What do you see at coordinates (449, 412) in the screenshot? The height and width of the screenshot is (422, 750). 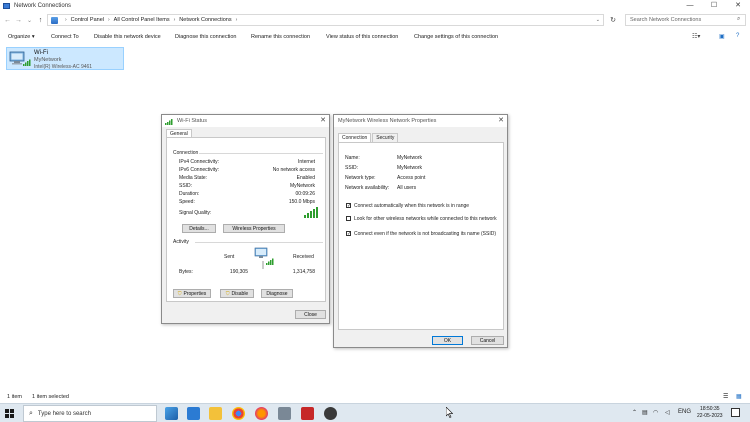 I see `mouse-cursor-icon` at bounding box center [449, 412].